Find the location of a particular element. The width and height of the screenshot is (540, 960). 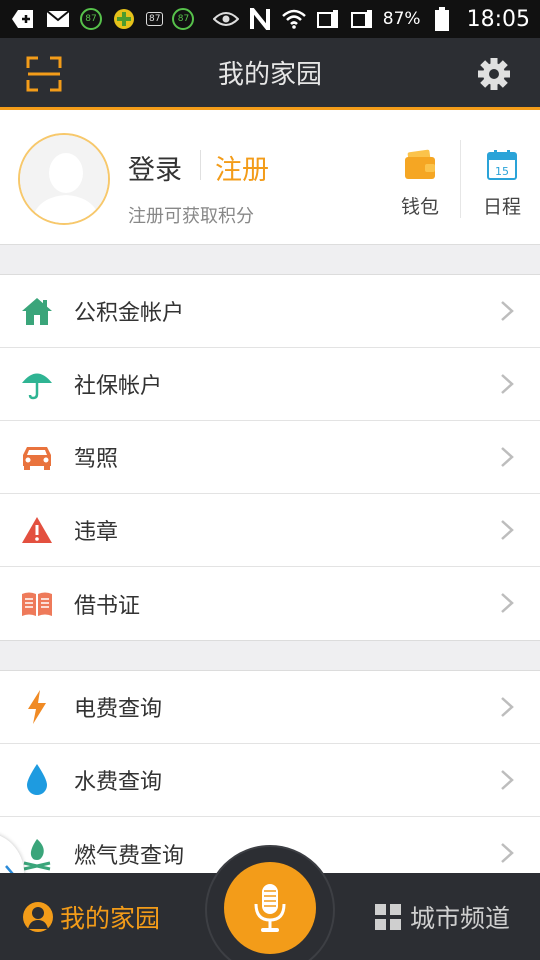

scan-icon is located at coordinates (44, 74).